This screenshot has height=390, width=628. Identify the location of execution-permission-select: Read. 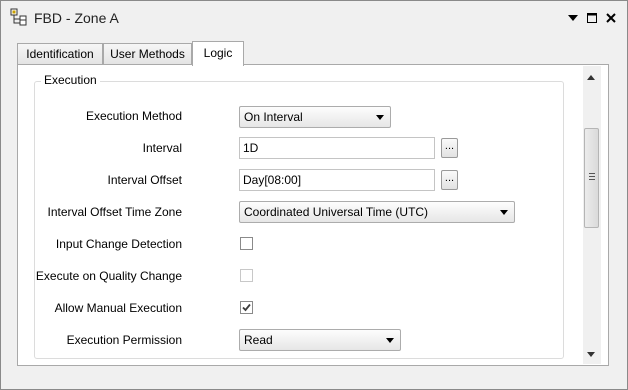
(320, 340).